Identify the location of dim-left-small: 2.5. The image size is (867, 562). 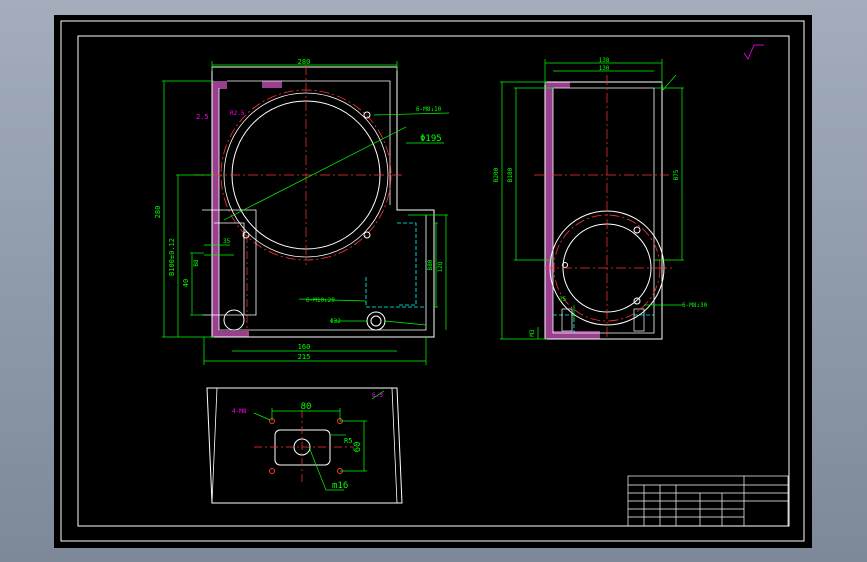
(202, 117).